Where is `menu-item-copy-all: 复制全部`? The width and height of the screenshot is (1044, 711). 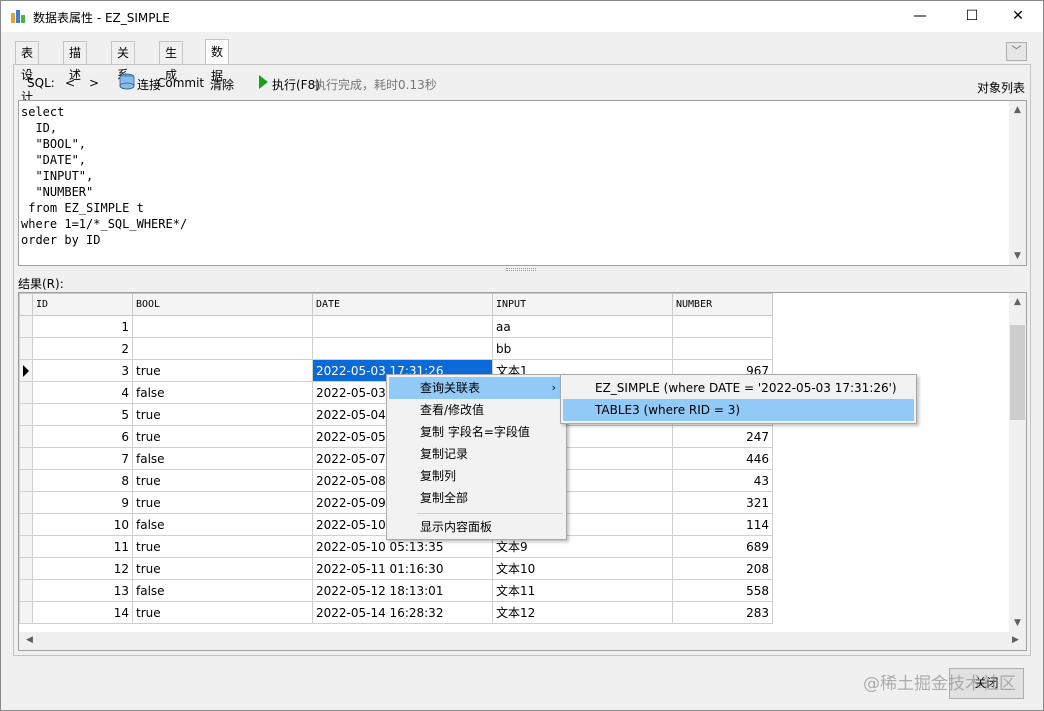 menu-item-copy-all: 复制全部 is located at coordinates (476, 498).